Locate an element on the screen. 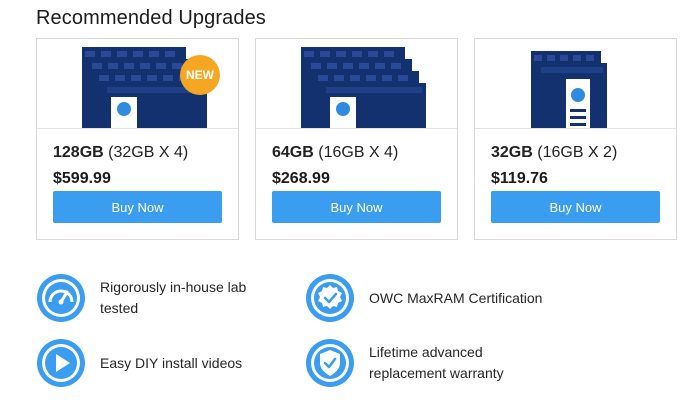 The image size is (700, 414). product-card: 32GB (16GB X 2) $119.76 Buy Now is located at coordinates (575, 139).